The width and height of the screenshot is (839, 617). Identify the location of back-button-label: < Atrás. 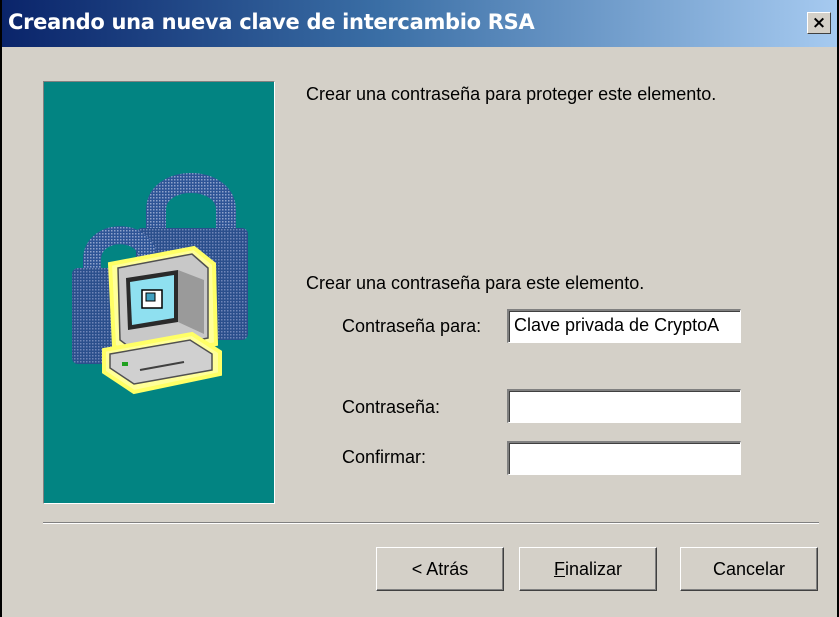
(440, 568).